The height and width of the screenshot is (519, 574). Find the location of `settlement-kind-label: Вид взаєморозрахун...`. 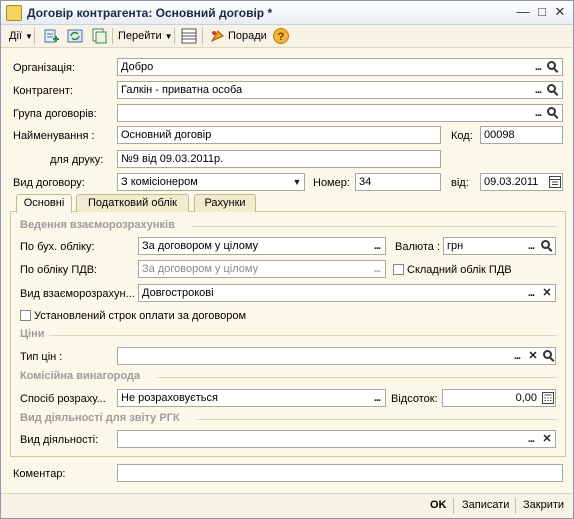

settlement-kind-label: Вид взаєморозрахун... is located at coordinates (77, 294).